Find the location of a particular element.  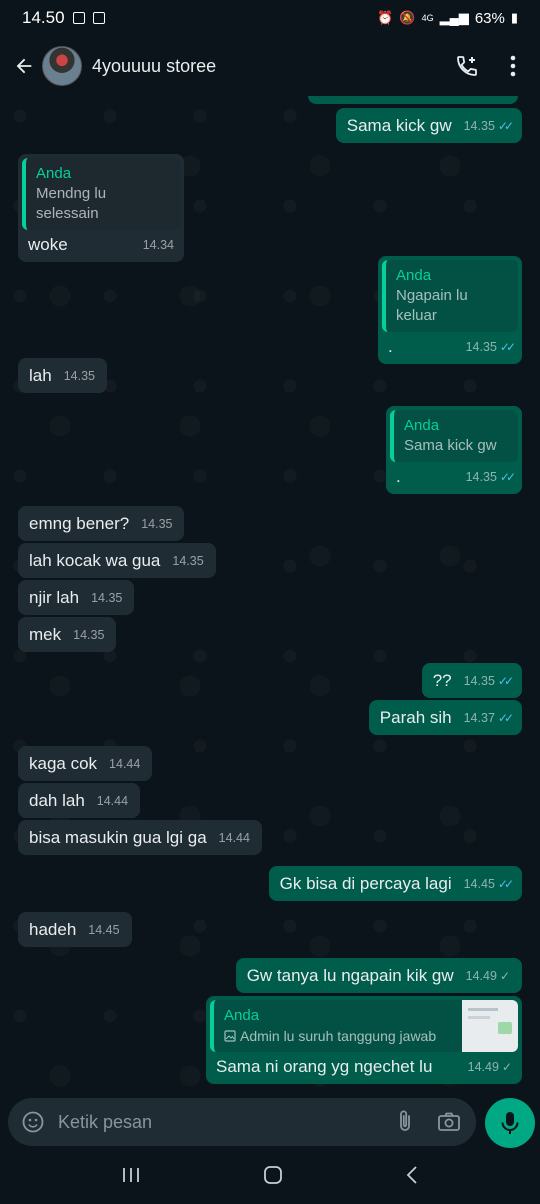

message-composer: Ketik pesan is located at coordinates (242, 1122).